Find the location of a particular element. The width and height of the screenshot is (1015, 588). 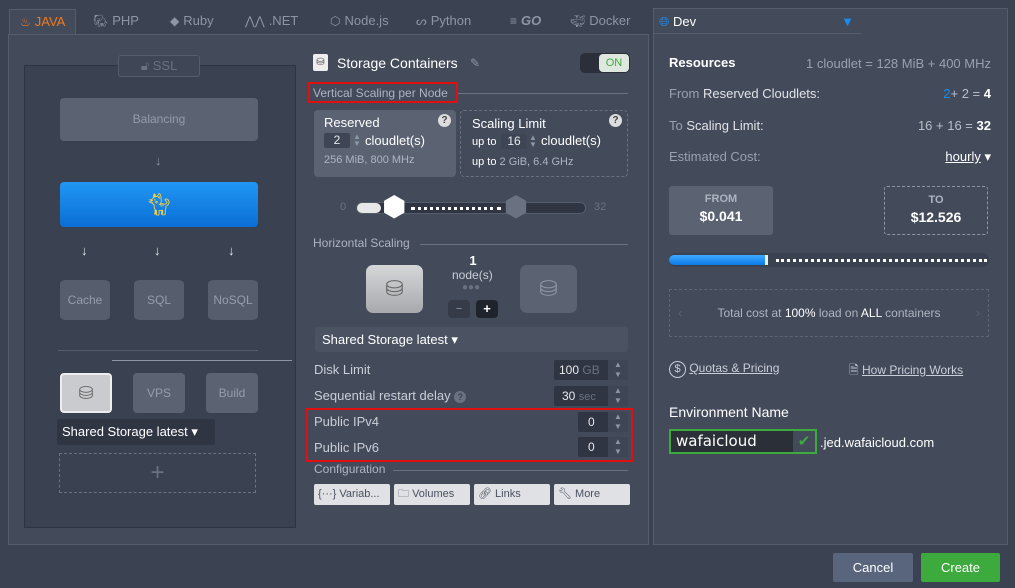

more-button: 🔧︎ More is located at coordinates (592, 494).